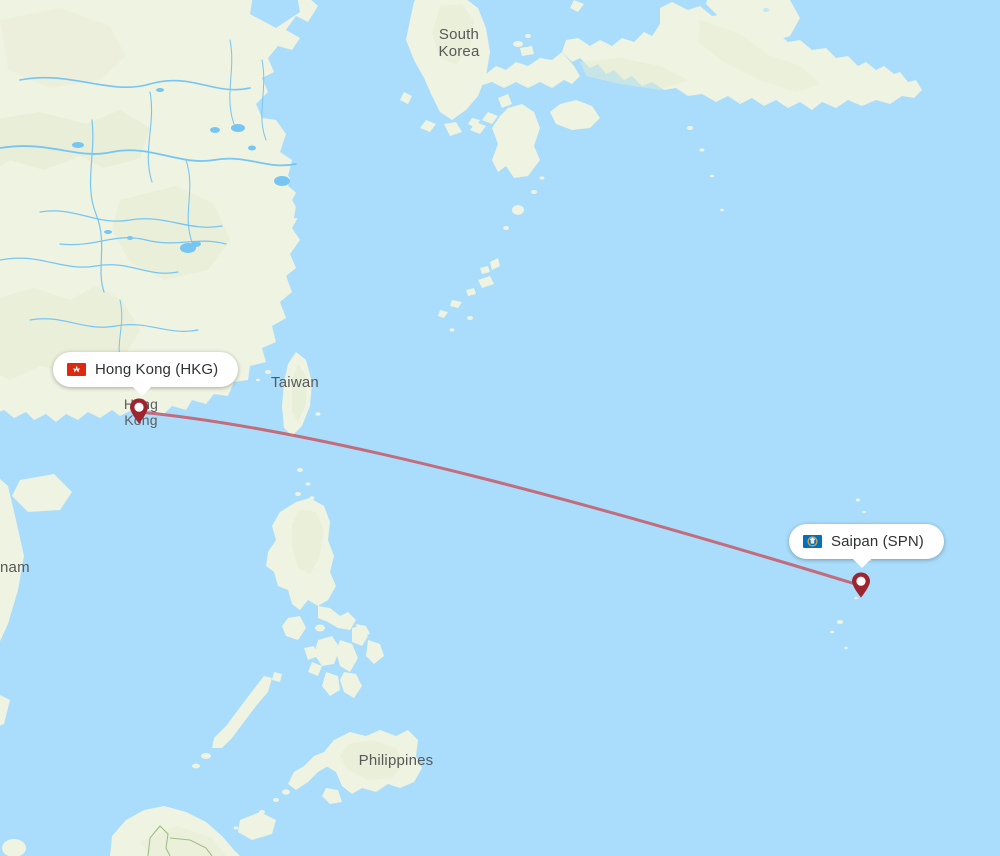 Image resolution: width=1000 pixels, height=856 pixels. I want to click on callout-tail-spn, so click(862, 562).